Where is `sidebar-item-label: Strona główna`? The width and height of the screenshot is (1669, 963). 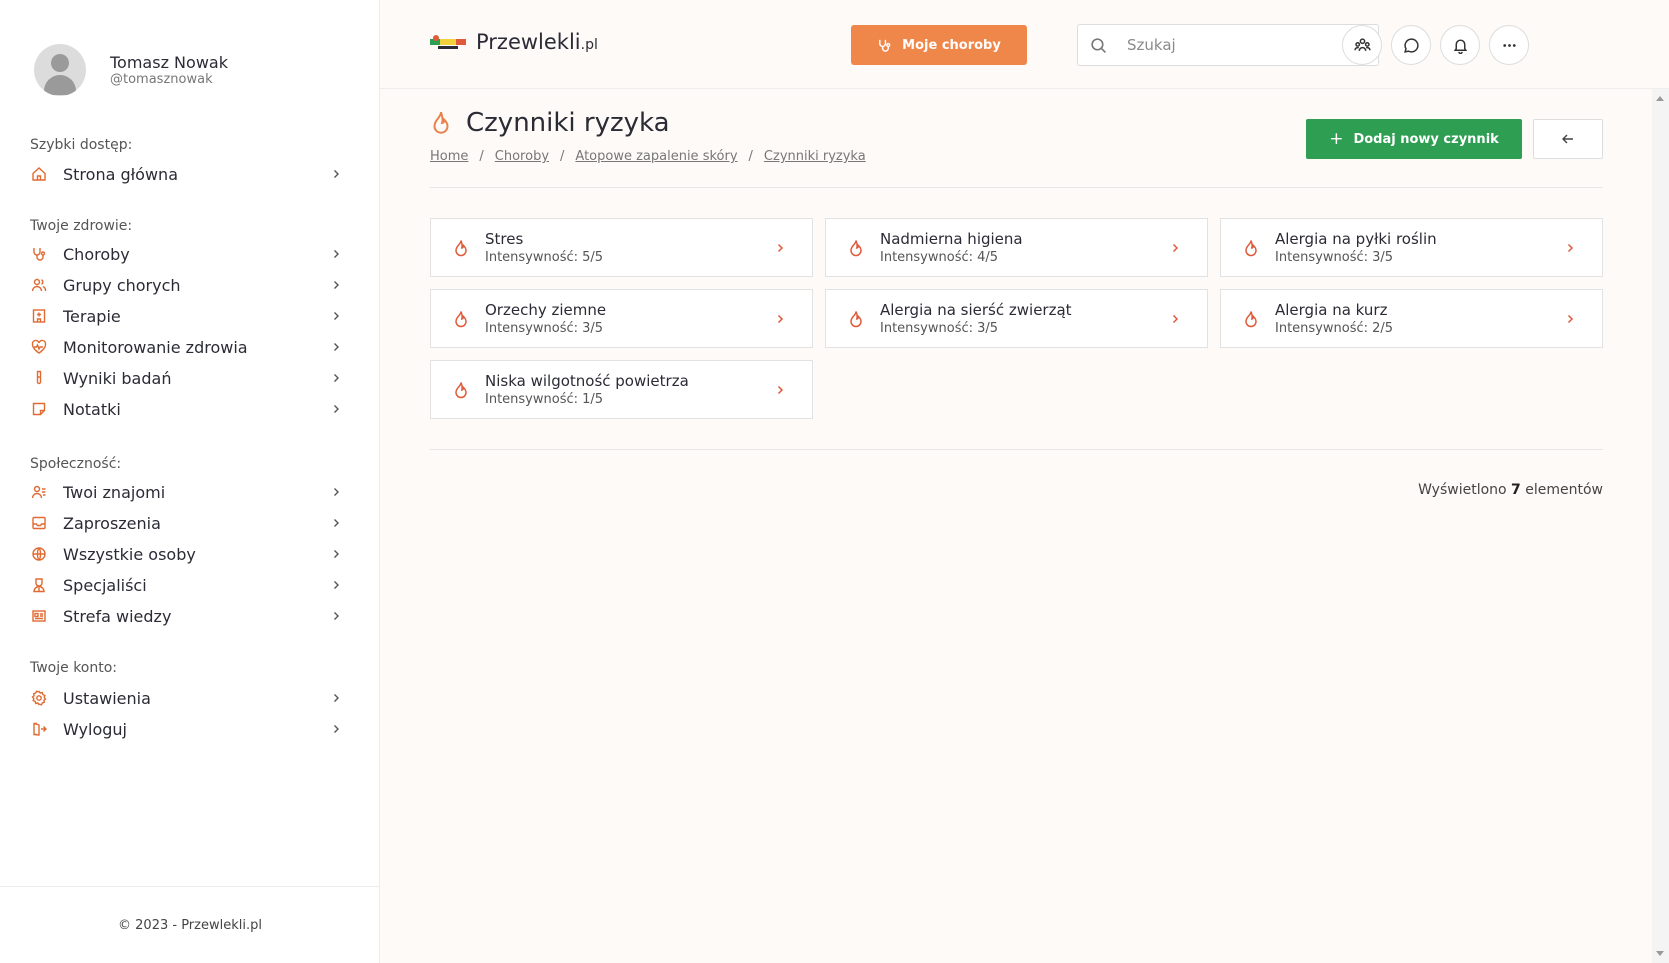
sidebar-item-label: Strona główna is located at coordinates (120, 174).